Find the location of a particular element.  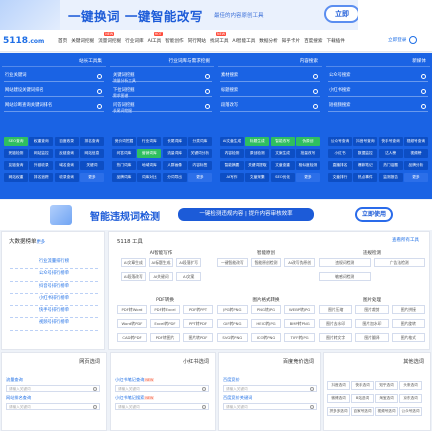

tool-link-button: JPG转PNG is located at coordinates (232, 309).